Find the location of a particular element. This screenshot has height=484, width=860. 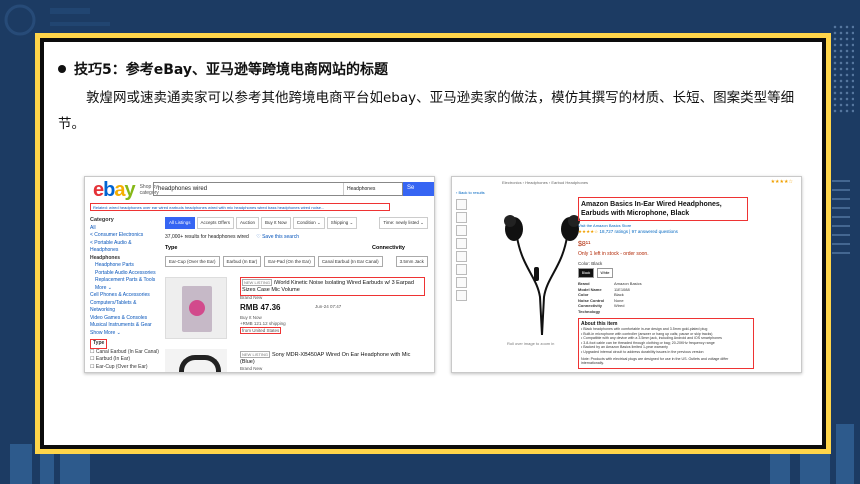

product-price: $8¹¹ is located at coordinates (584, 244).